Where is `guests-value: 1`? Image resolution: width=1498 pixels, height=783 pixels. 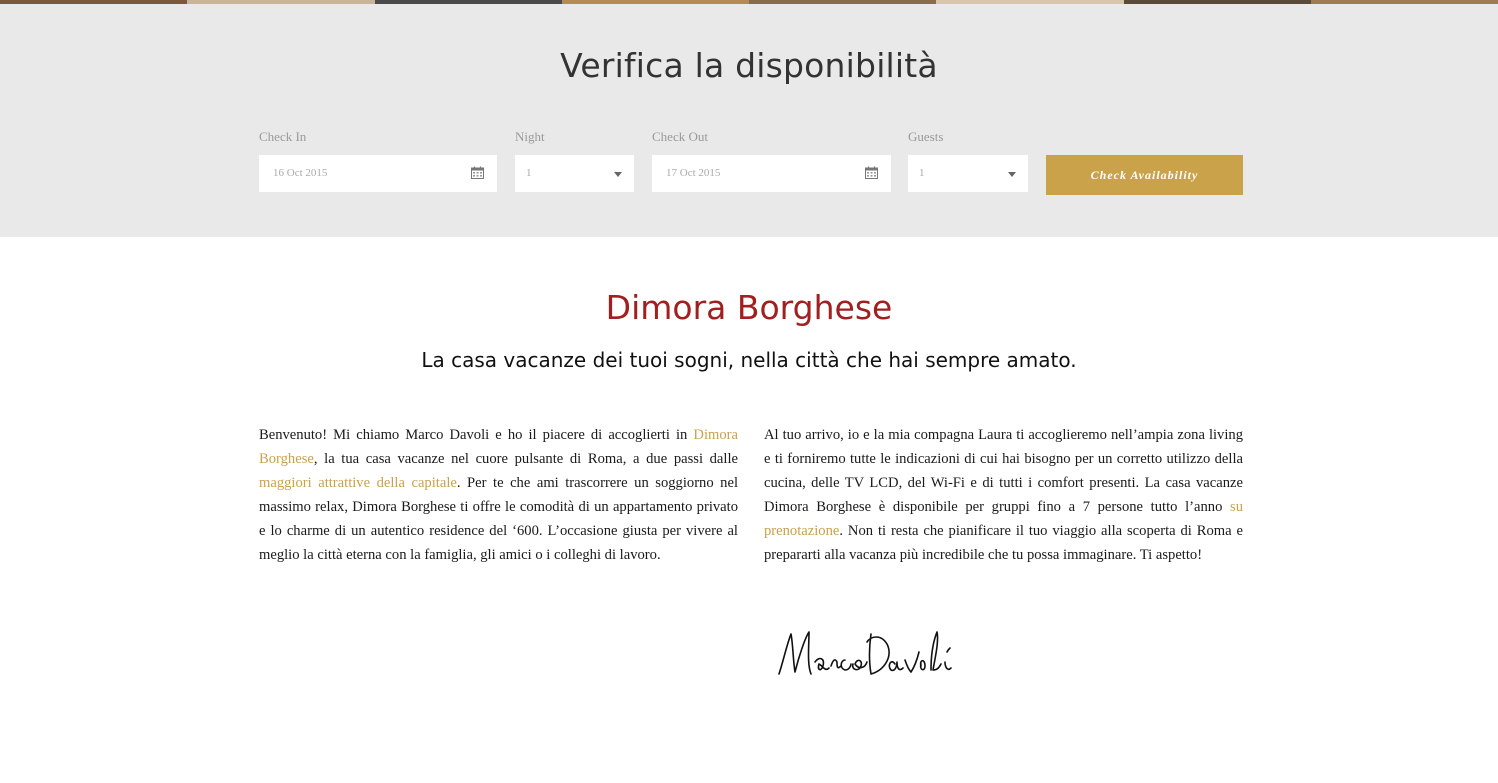
guests-value: 1 is located at coordinates (922, 173).